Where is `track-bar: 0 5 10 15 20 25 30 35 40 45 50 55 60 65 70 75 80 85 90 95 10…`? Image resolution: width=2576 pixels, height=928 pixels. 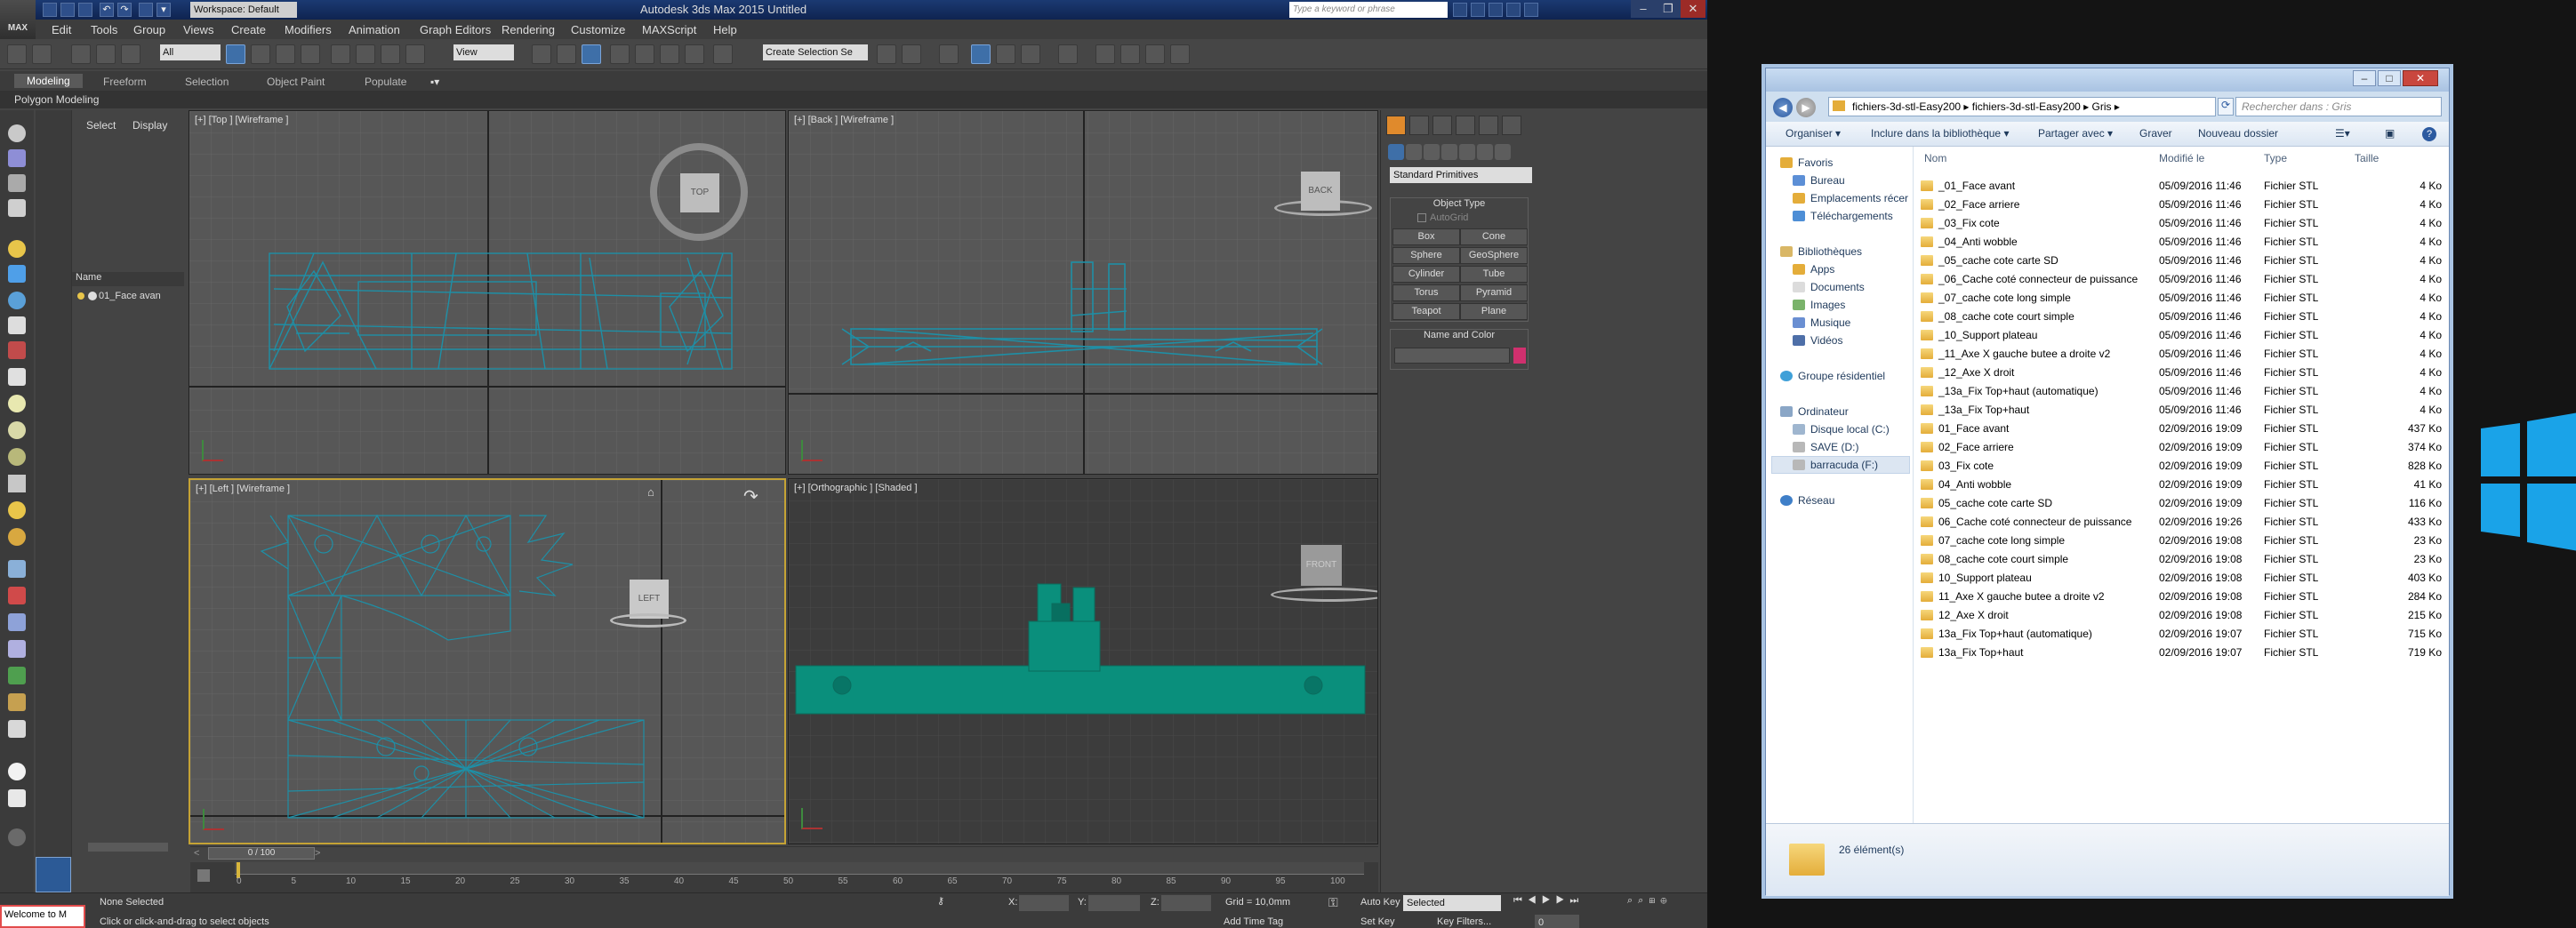
track-bar: 0 5 10 15 20 25 30 35 40 45 50 55 60 65 70 75 80 85 90 95 10… is located at coordinates (784, 878).